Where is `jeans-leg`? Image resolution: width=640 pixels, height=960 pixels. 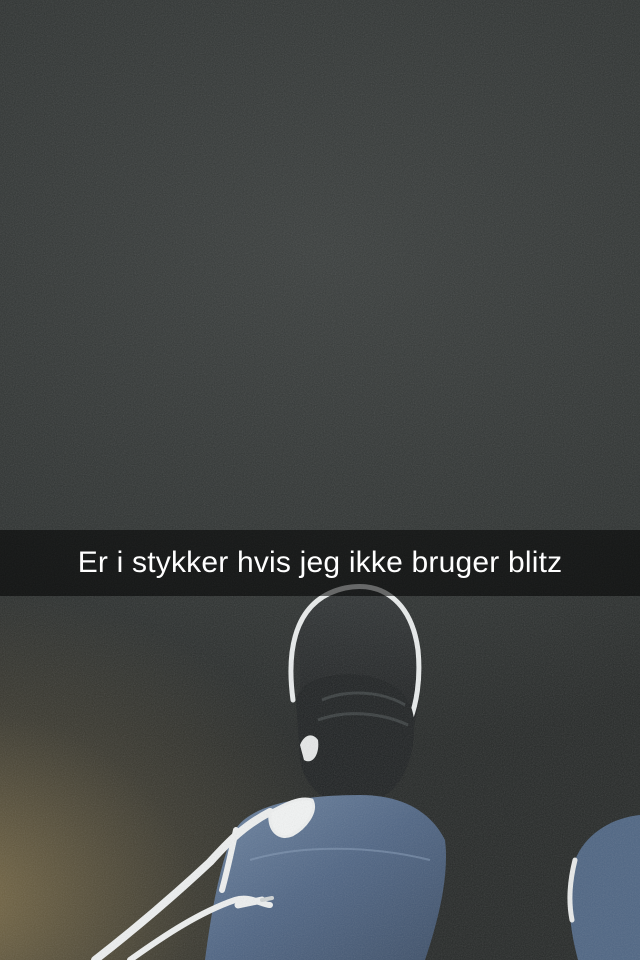
jeans-leg is located at coordinates (325, 877).